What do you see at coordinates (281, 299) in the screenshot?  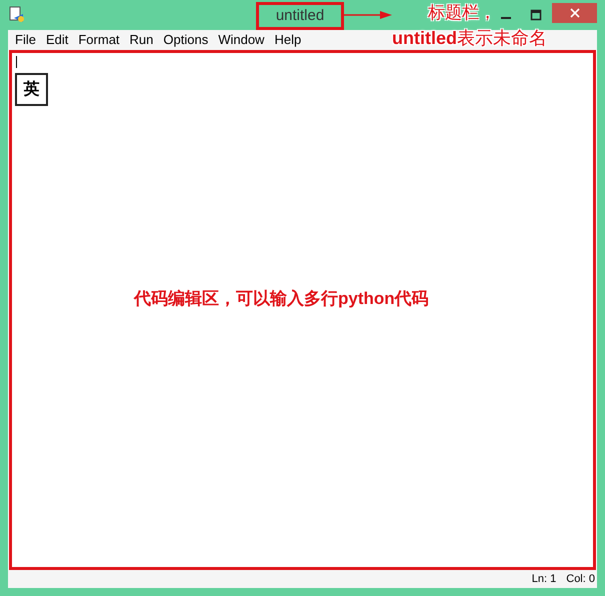 I see `annotation-text: 代码编辑区，可以输入多行python代码` at bounding box center [281, 299].